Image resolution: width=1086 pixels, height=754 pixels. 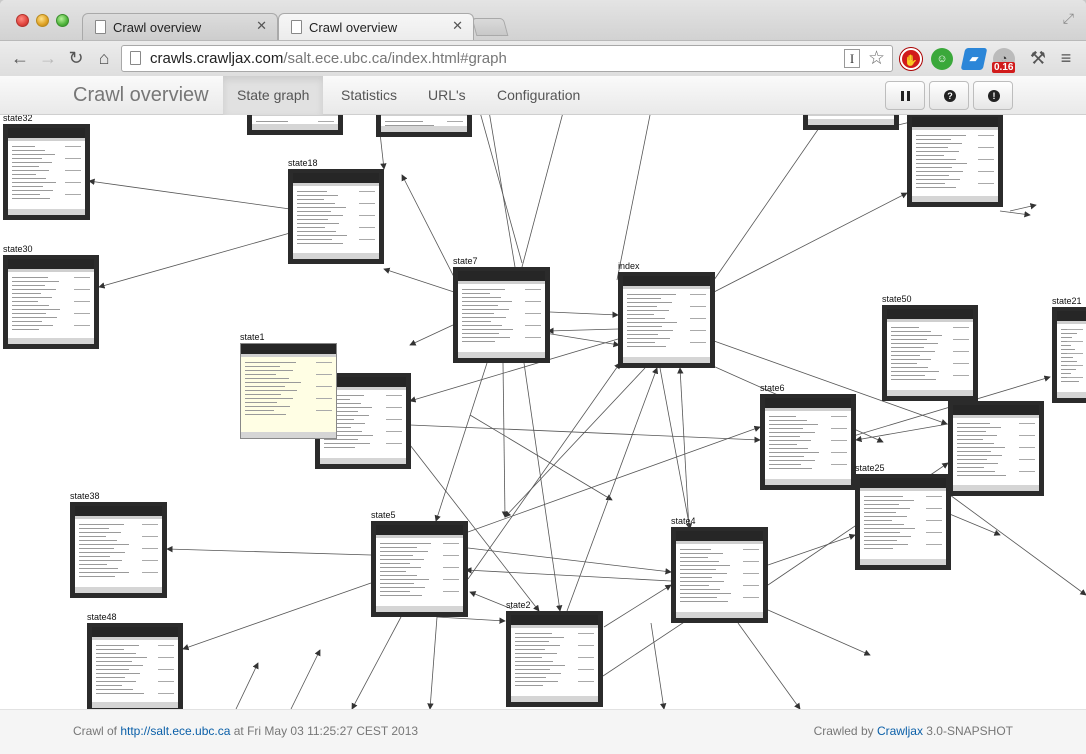 I want to click on browser-tab-1: Crawl overview ✕, so click(x=180, y=26).